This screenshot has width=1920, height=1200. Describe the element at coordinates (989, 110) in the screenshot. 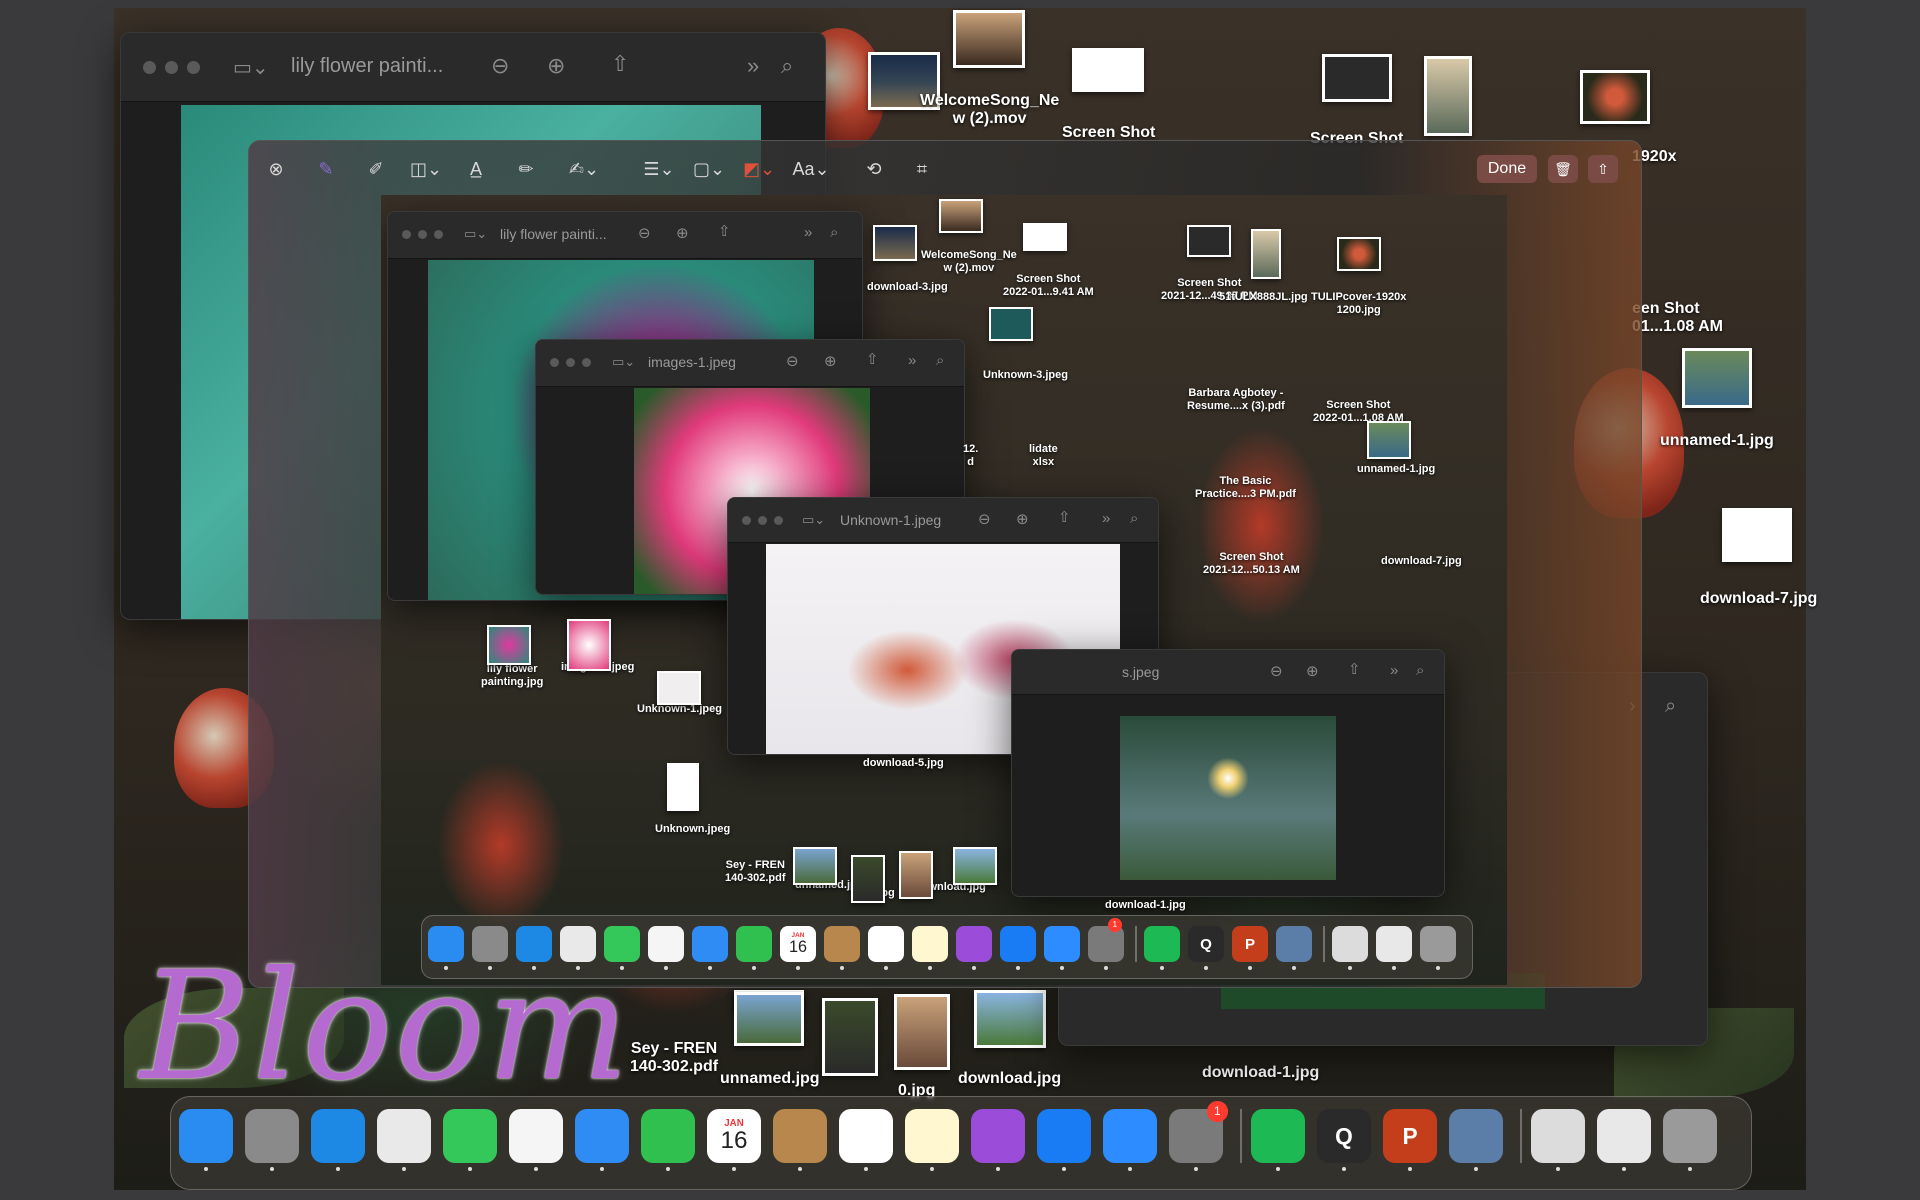

I see `desktop-label-welcome: WelcomeSong_Ne w (2).mov` at that location.